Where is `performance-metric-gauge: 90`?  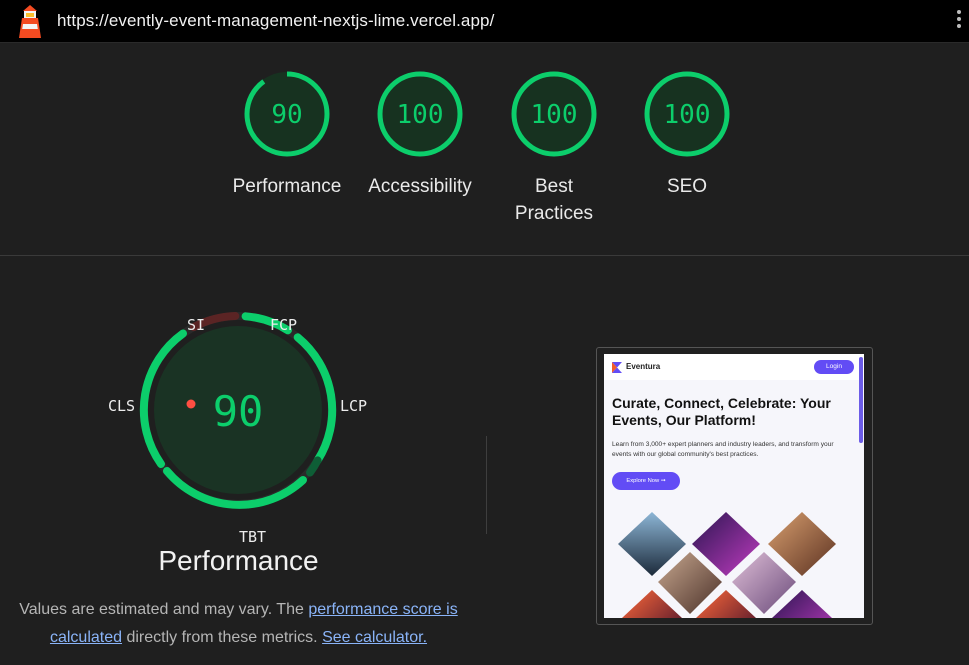 performance-metric-gauge: 90 is located at coordinates (238, 410).